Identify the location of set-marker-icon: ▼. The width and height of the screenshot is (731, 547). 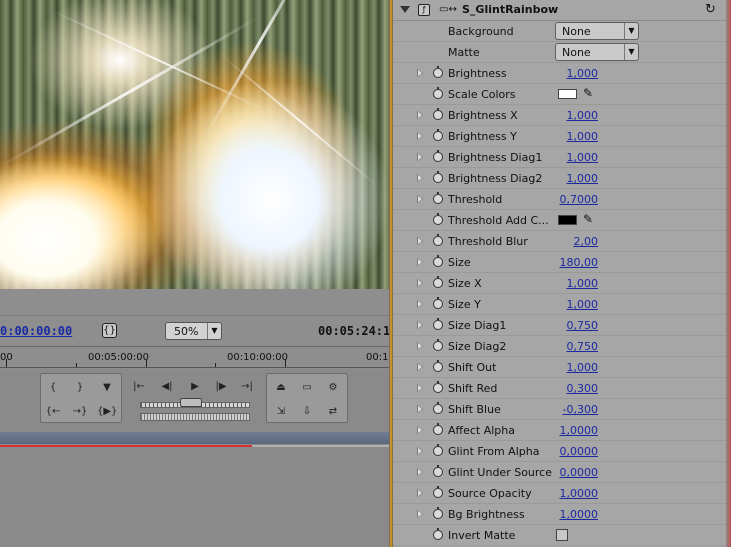
(107, 388).